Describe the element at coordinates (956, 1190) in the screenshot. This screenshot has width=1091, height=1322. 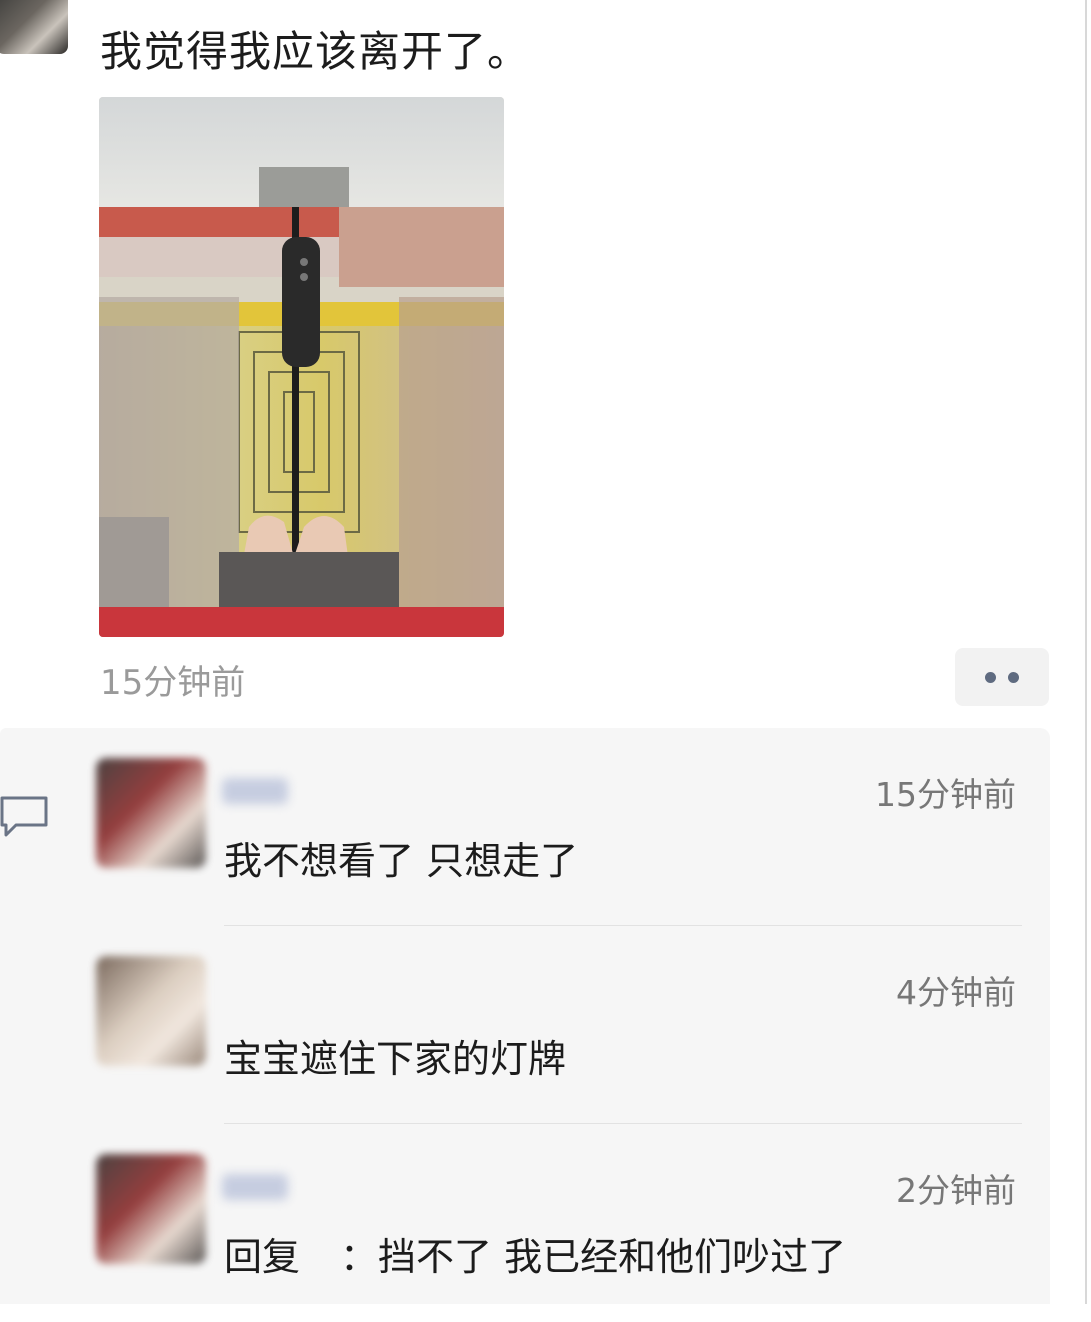
I see `comment-time: 2分钟前` at that location.